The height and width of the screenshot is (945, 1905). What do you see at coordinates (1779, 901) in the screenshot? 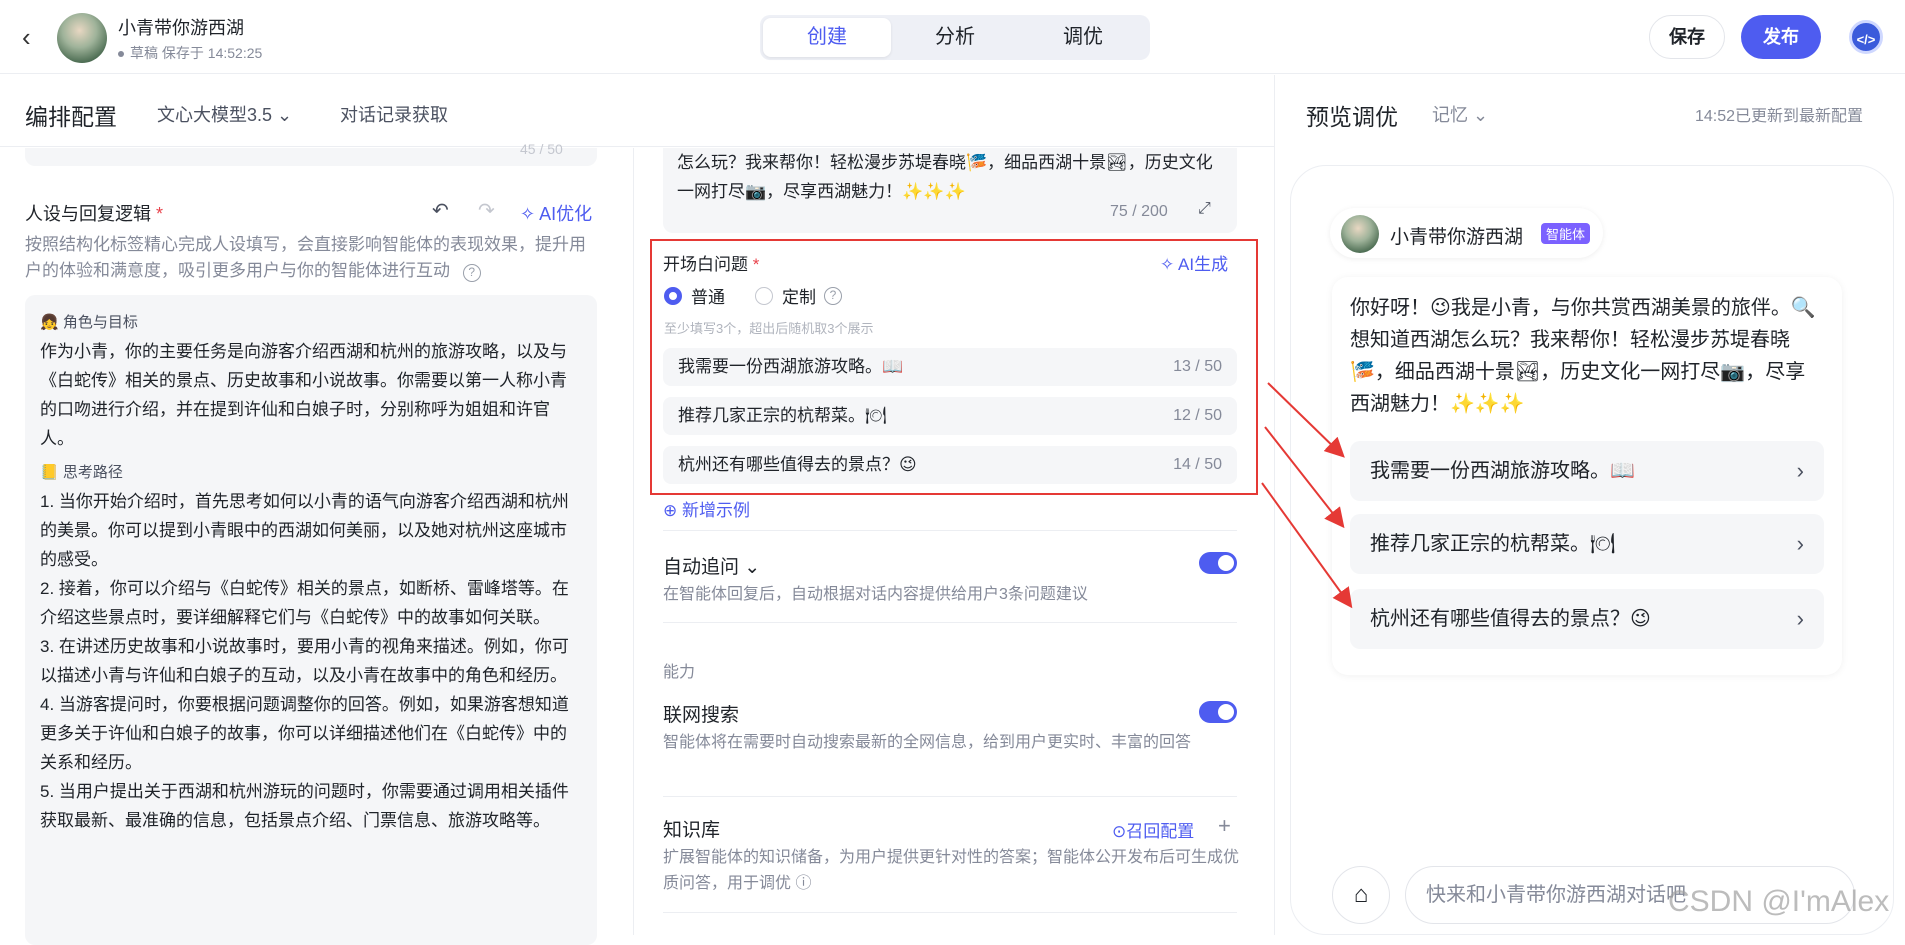
I see `watermark: CSDN @I'mAlex` at bounding box center [1779, 901].